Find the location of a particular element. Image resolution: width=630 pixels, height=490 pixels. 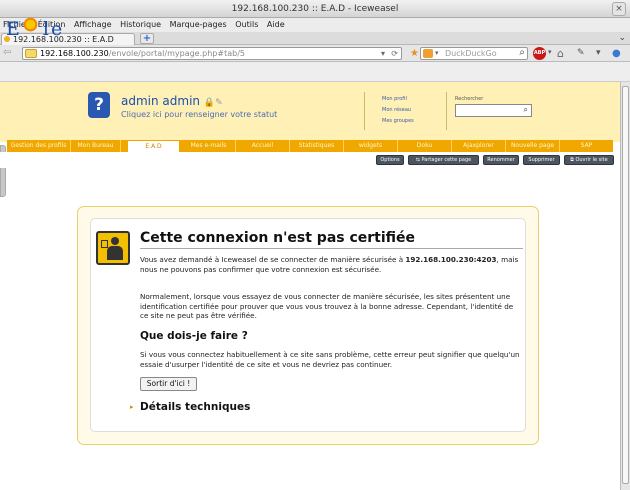

link-mon-profil: Mon profil is located at coordinates (394, 99).